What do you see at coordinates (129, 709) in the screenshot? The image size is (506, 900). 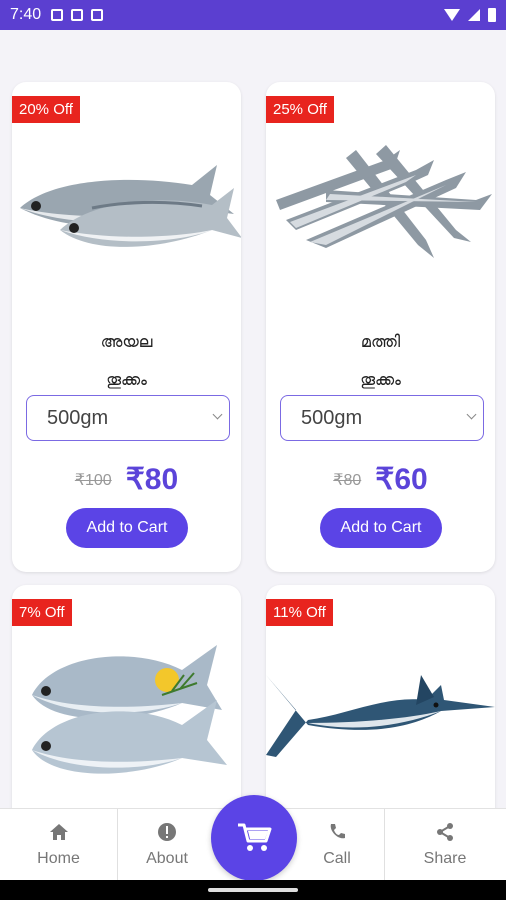 I see `pomfret-fish-image` at bounding box center [129, 709].